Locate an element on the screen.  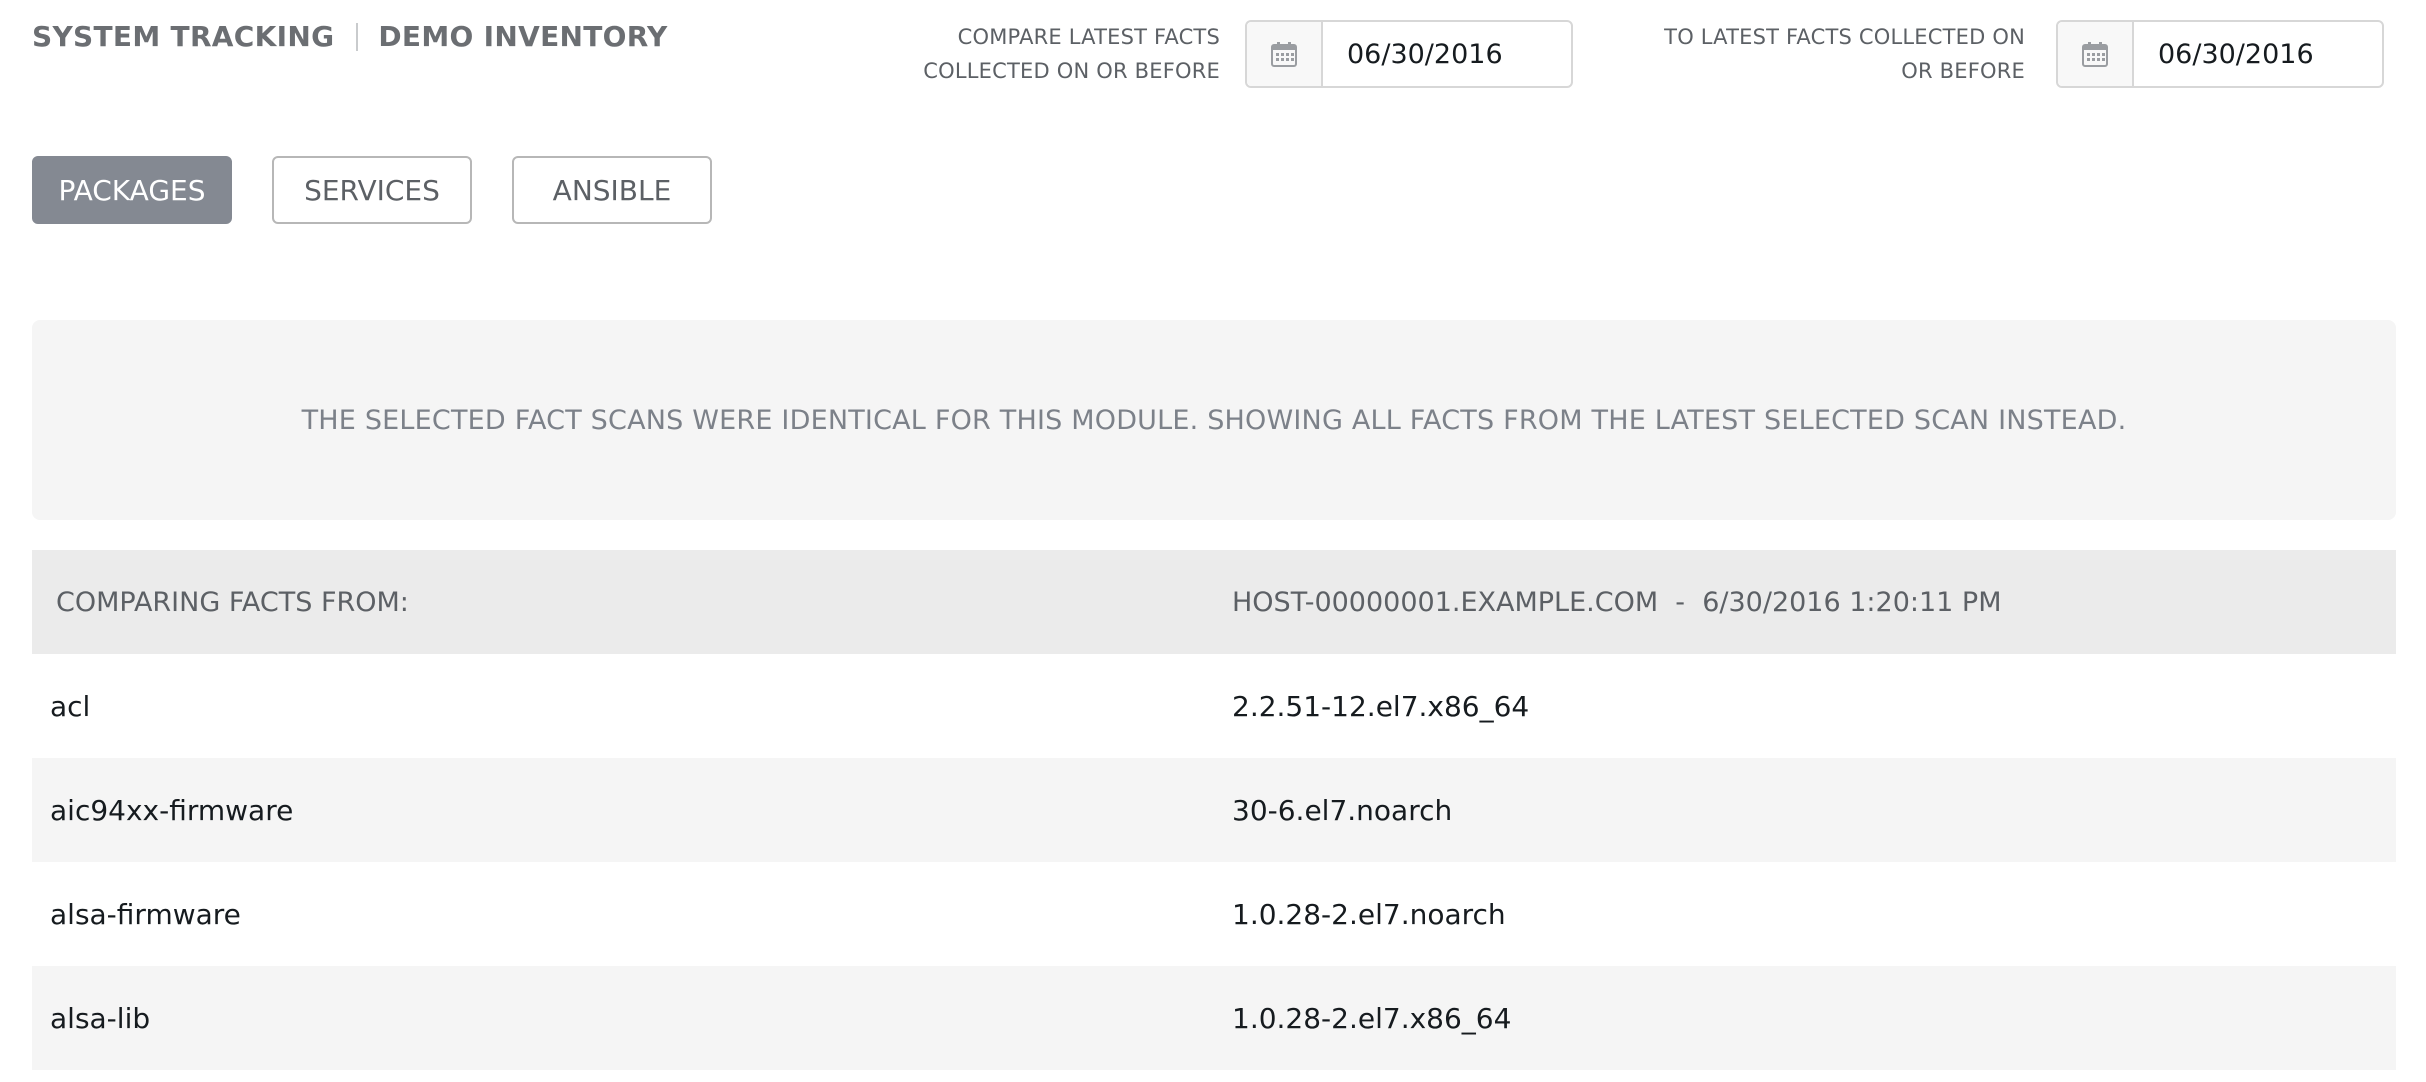
tab-services: SERVICES is located at coordinates (372, 190).